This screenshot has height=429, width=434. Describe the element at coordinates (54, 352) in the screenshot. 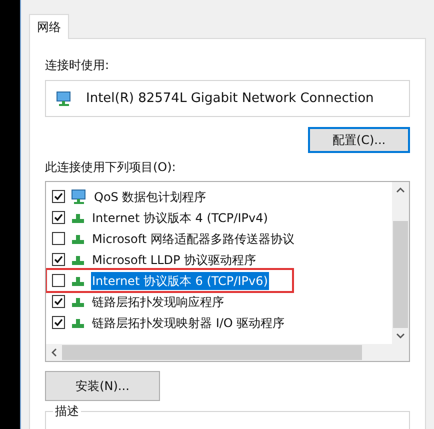

I see `scroll-left-icon` at that location.